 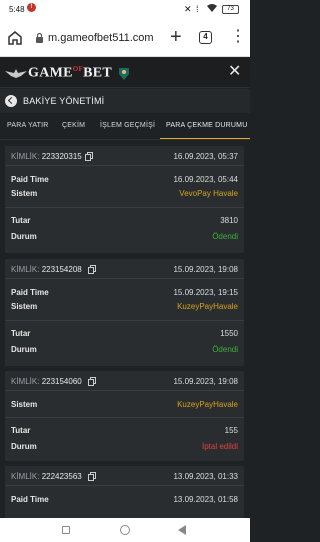 I want to click on durum-row: Durum İptal edildi, so click(x=124, y=448).